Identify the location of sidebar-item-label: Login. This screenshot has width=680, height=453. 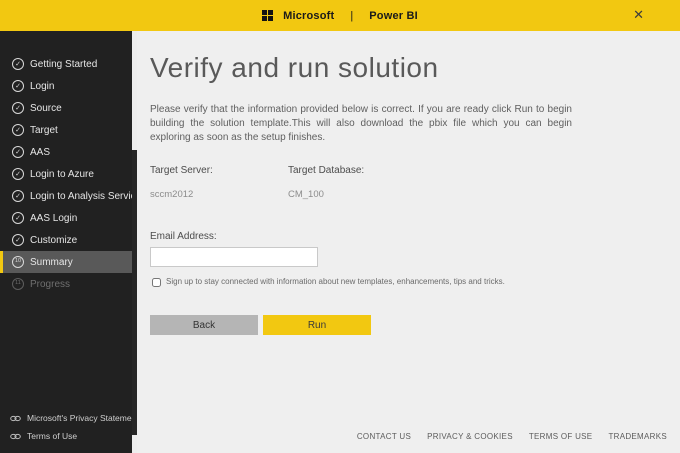
(42, 86).